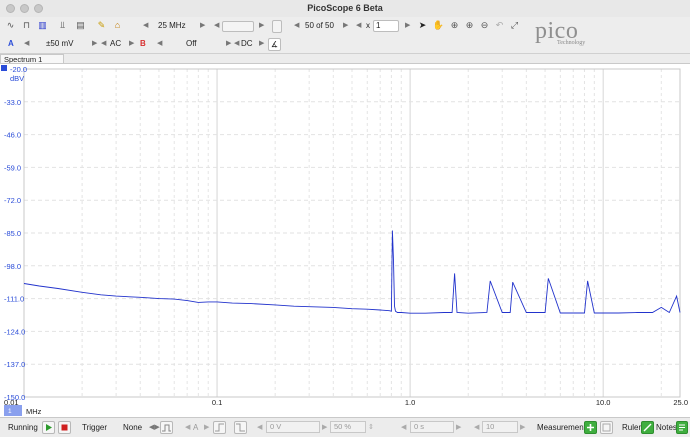  What do you see at coordinates (26, 44) in the screenshot?
I see `channel-a-range-decrease-icon: ◀` at bounding box center [26, 44].